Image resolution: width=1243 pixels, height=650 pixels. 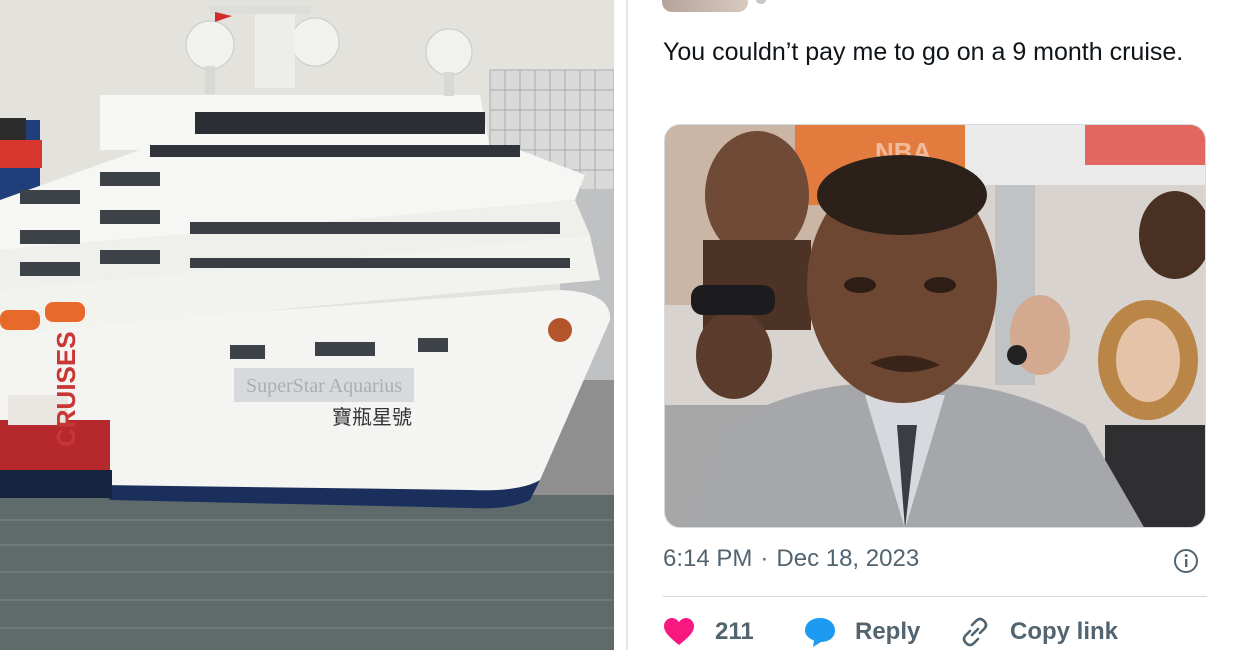 I want to click on tweet-date: Dec 18, 2023, so click(x=848, y=558).